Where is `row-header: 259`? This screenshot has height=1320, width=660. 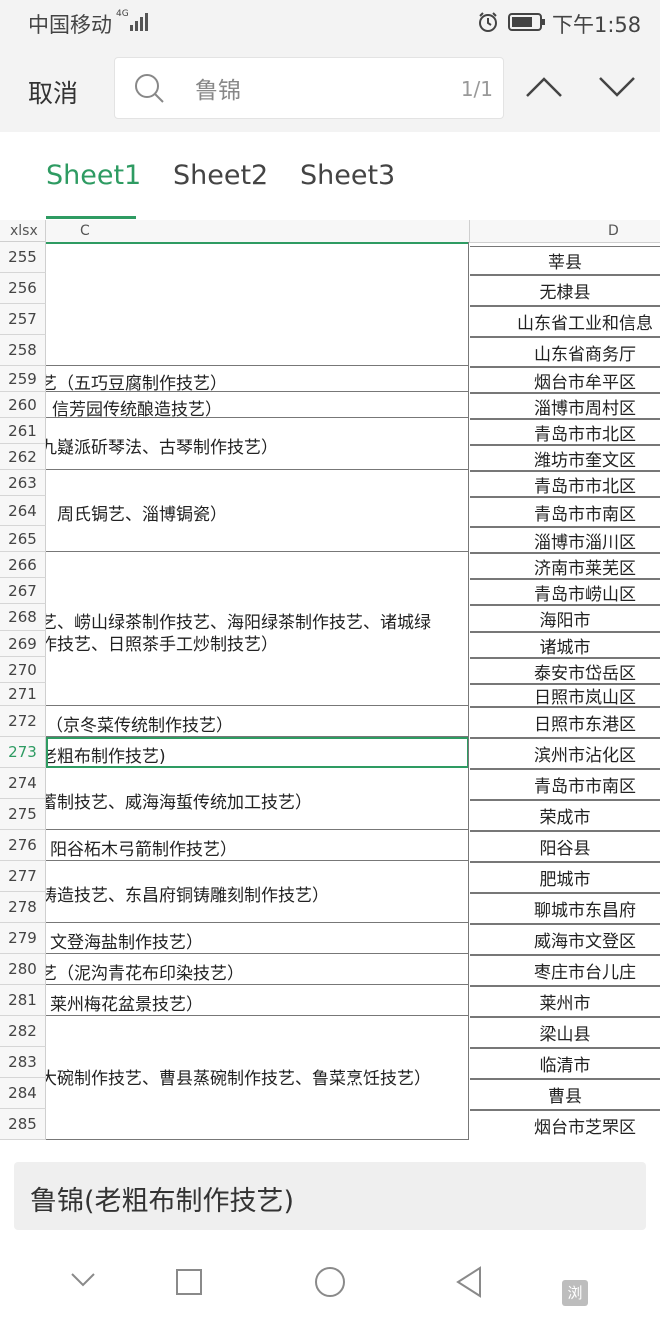
row-header: 259 is located at coordinates (23, 379).